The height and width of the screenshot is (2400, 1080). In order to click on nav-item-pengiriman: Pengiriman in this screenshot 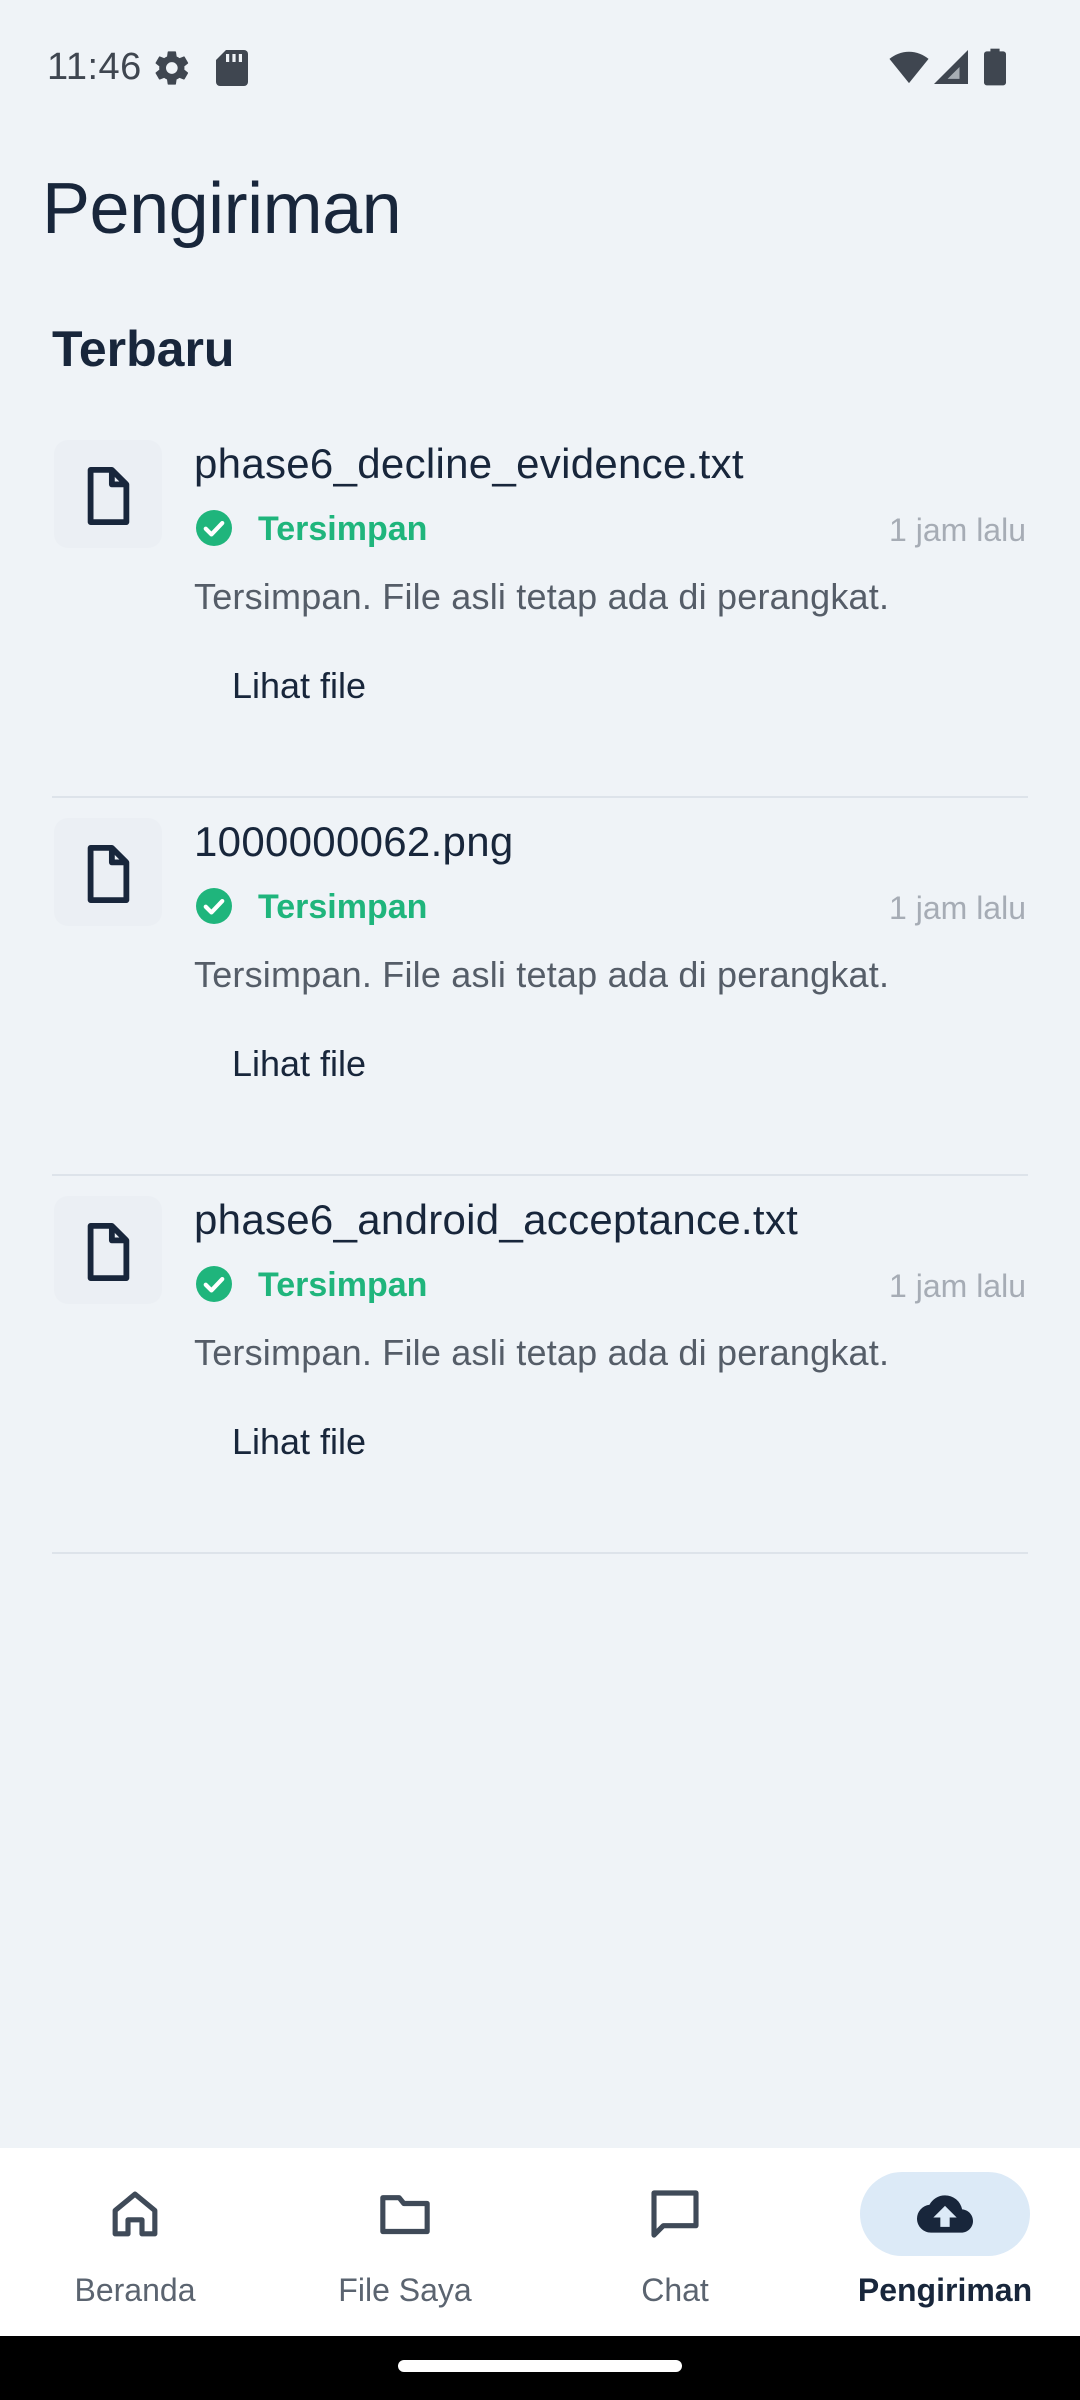, I will do `click(945, 2242)`.